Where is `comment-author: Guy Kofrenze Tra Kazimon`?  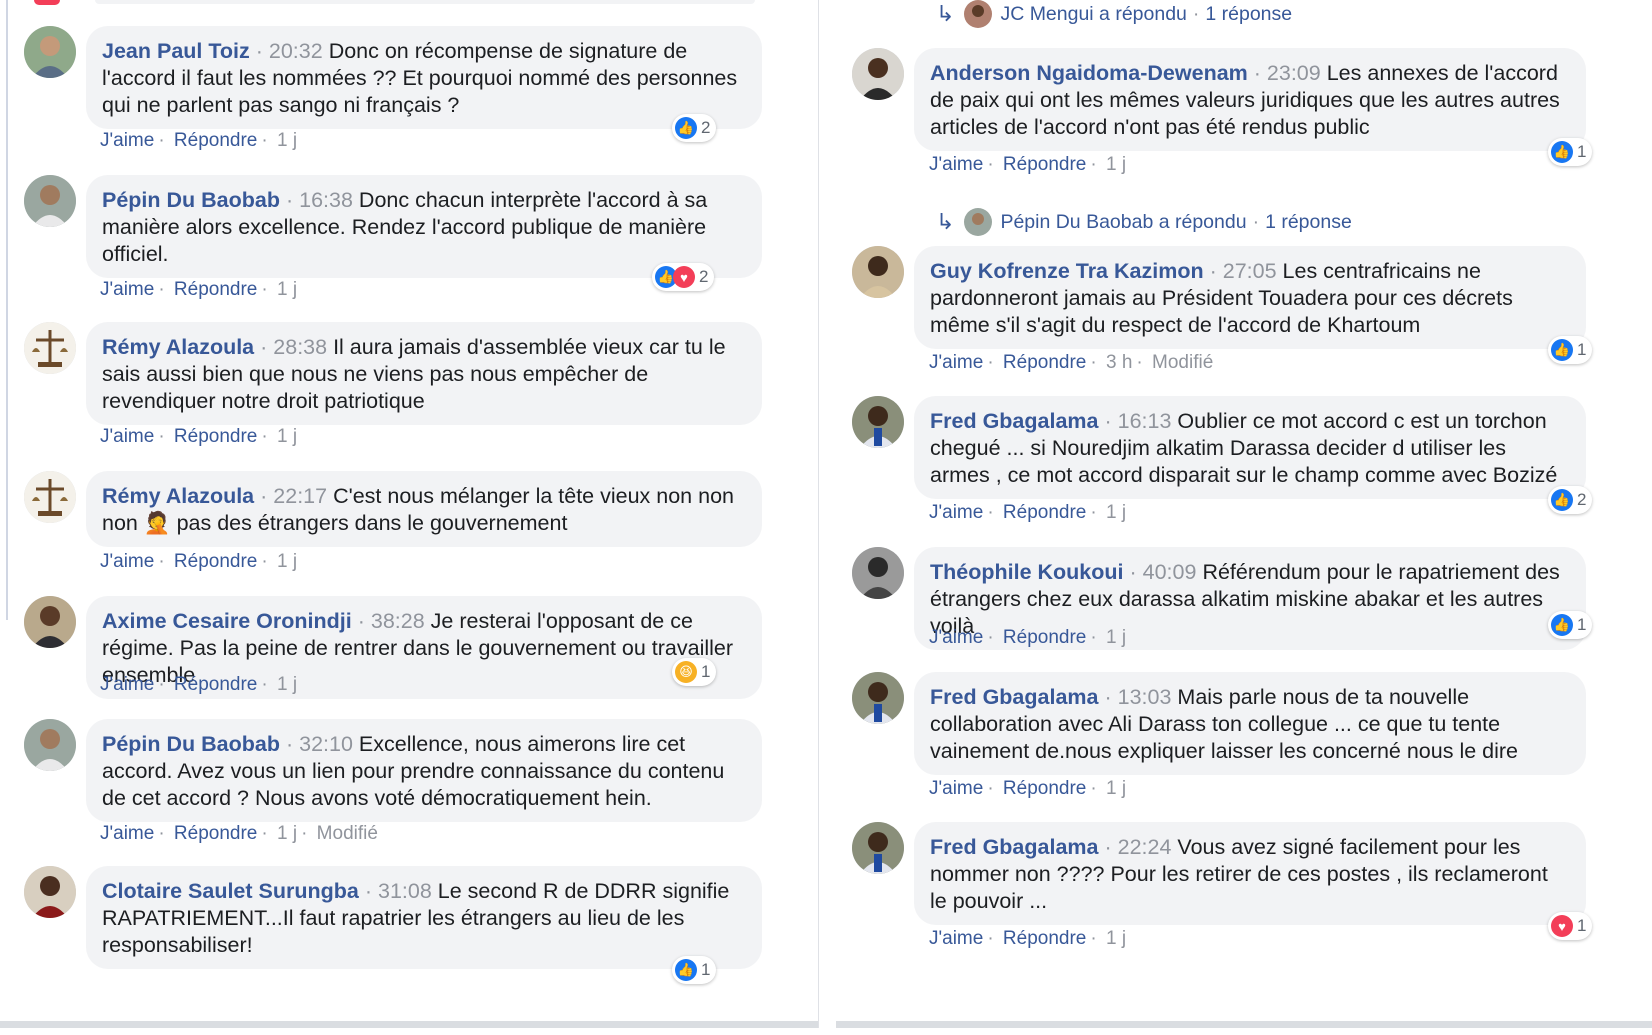 comment-author: Guy Kofrenze Tra Kazimon is located at coordinates (1067, 271).